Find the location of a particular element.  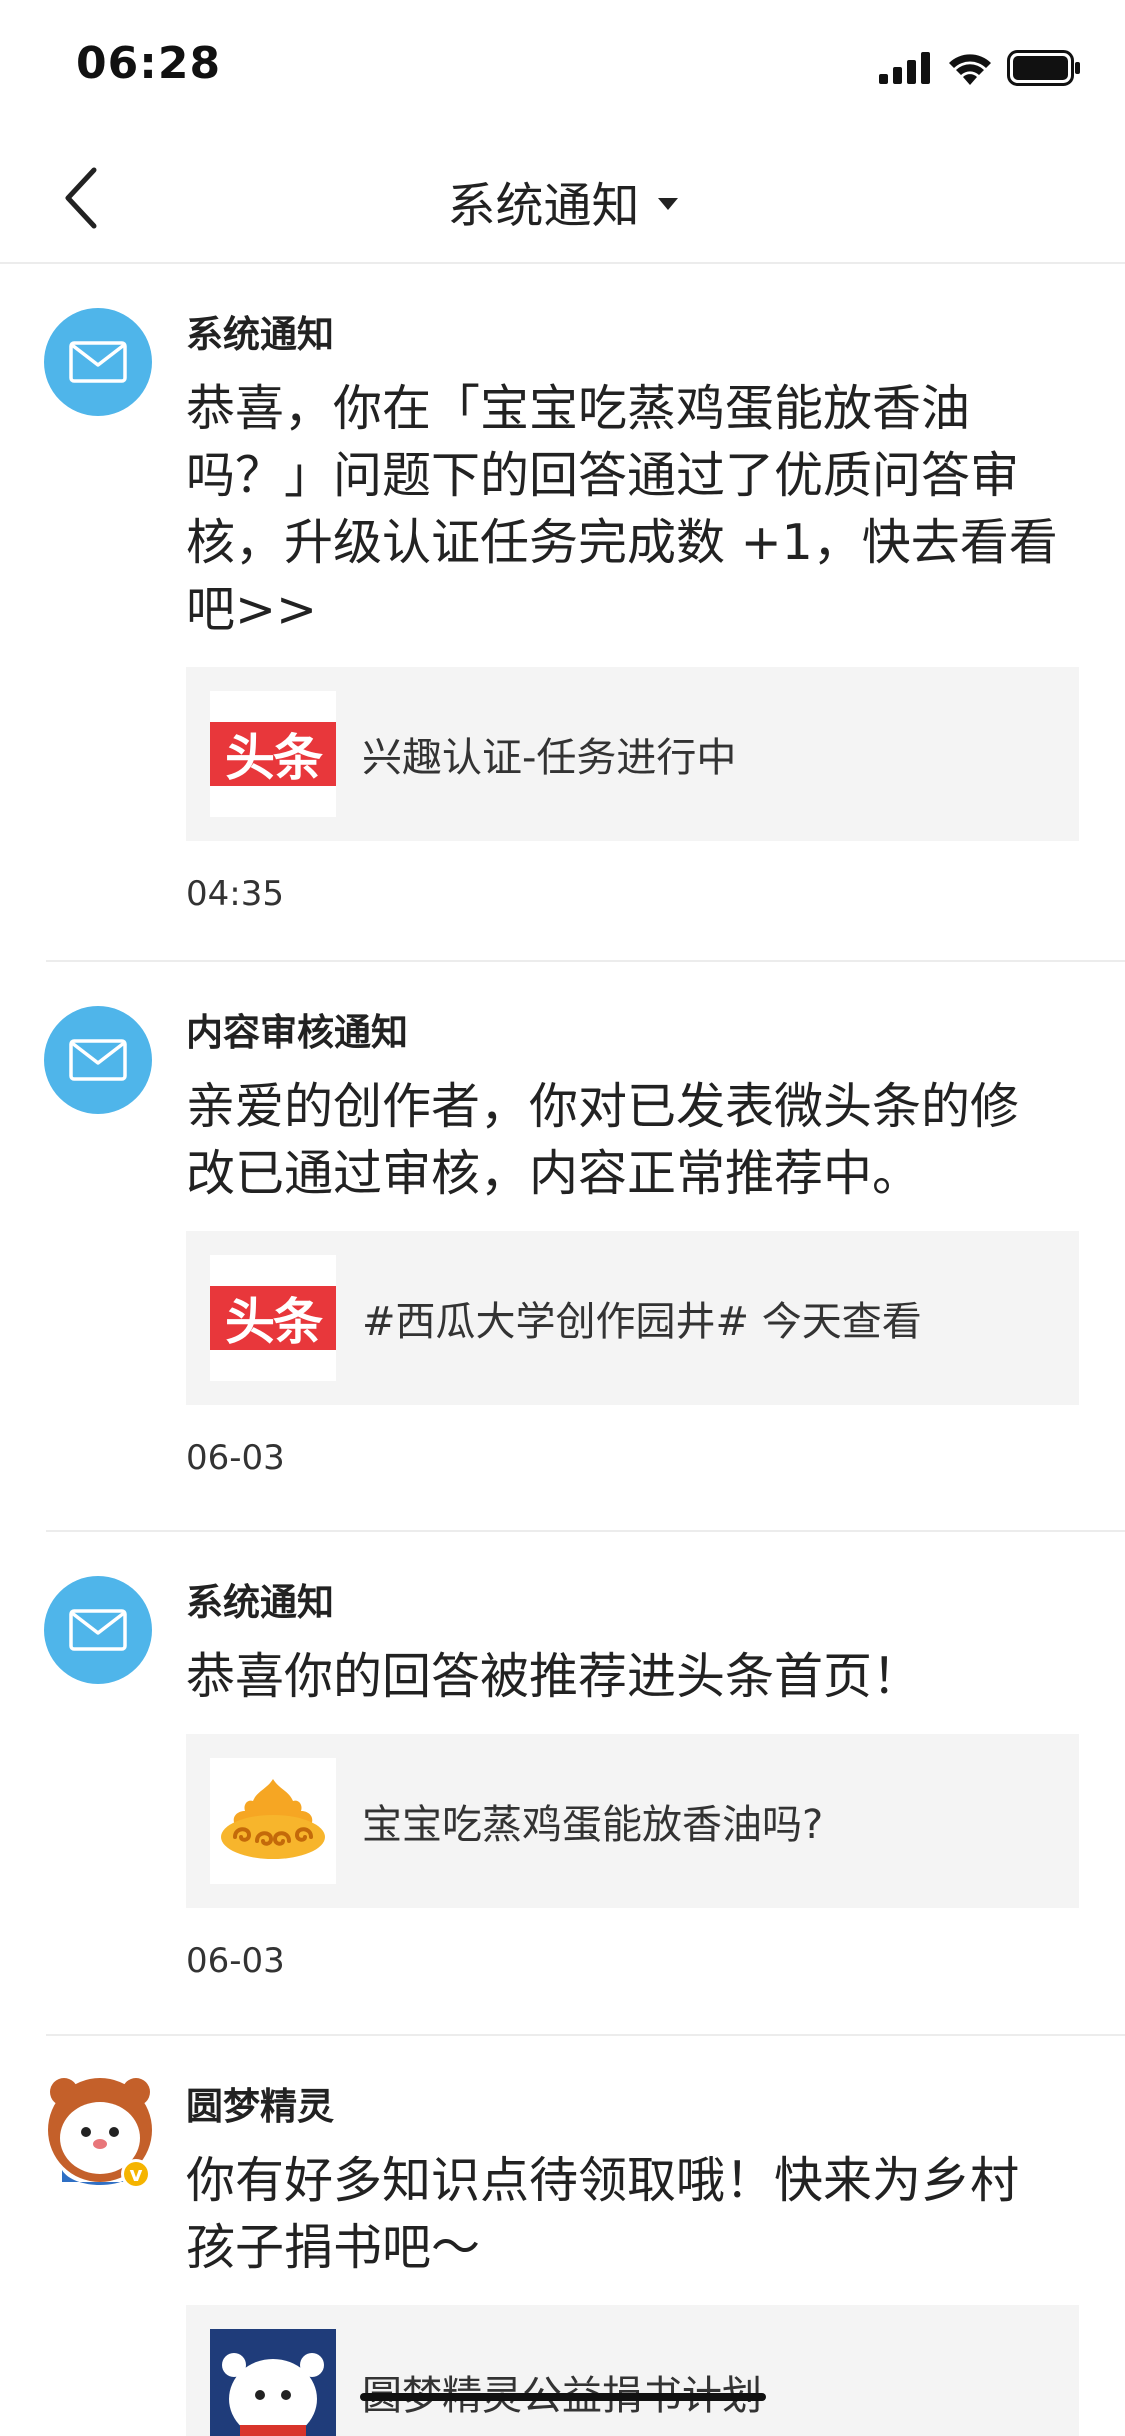

golden-cloud-icon is located at coordinates (273, 1819).